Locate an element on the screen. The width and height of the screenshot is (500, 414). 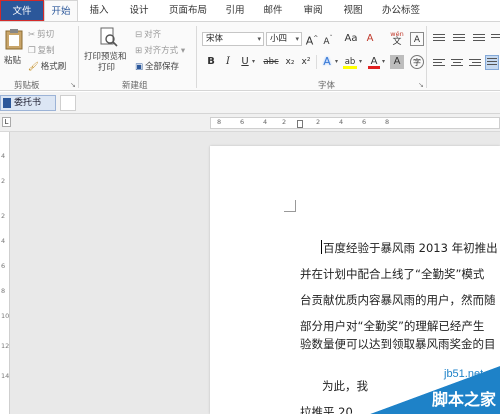
save-all-label: 全部保存 is located at coordinates (162, 67).